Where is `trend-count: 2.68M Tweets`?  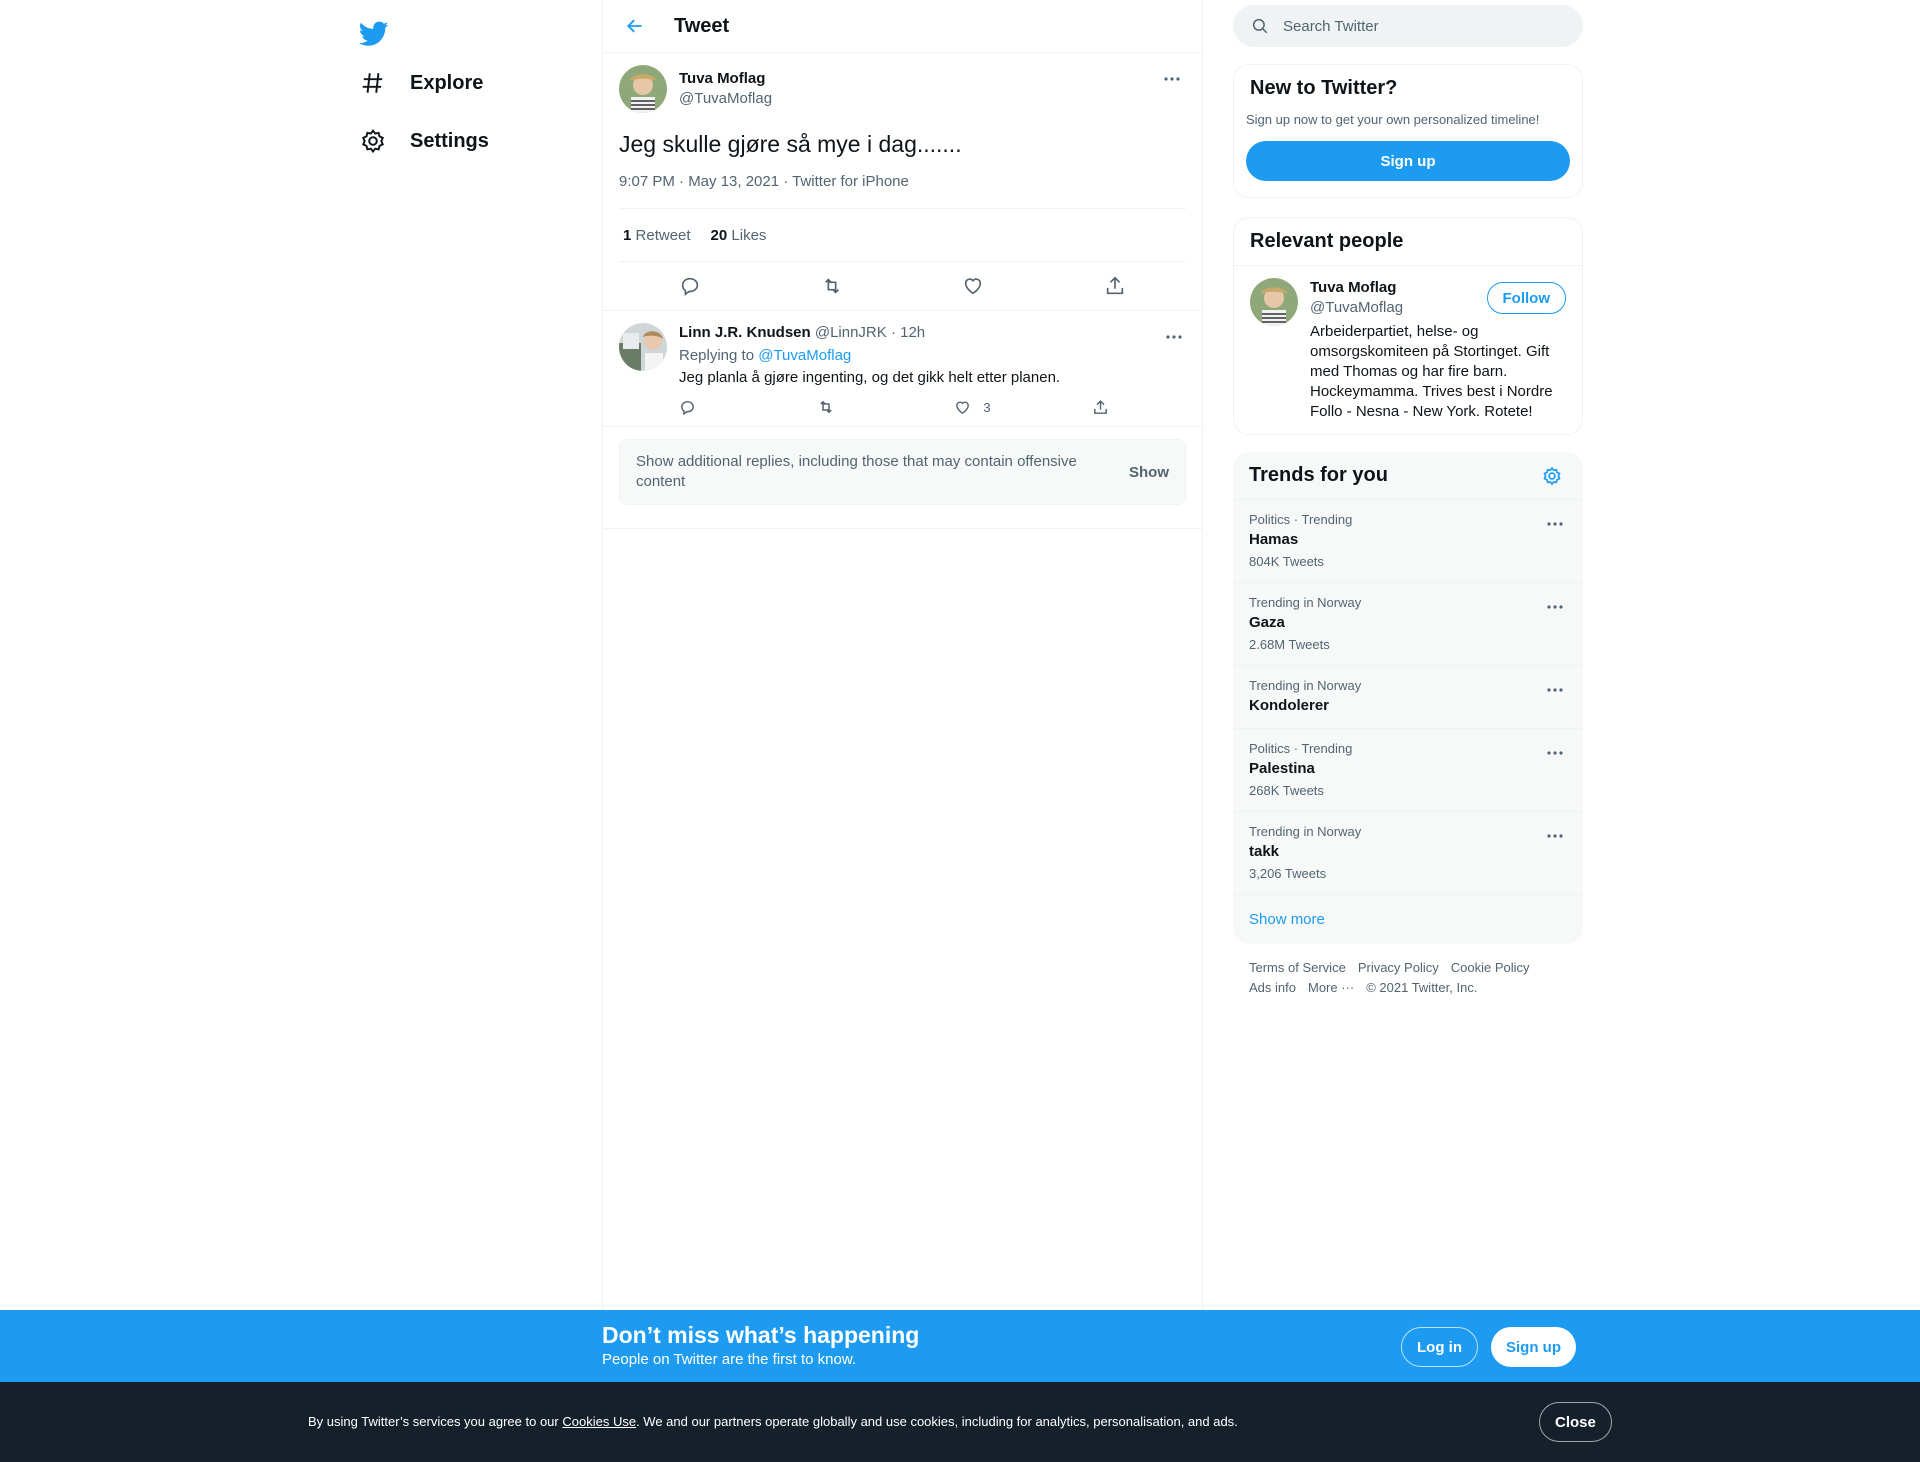 trend-count: 2.68M Tweets is located at coordinates (1289, 644).